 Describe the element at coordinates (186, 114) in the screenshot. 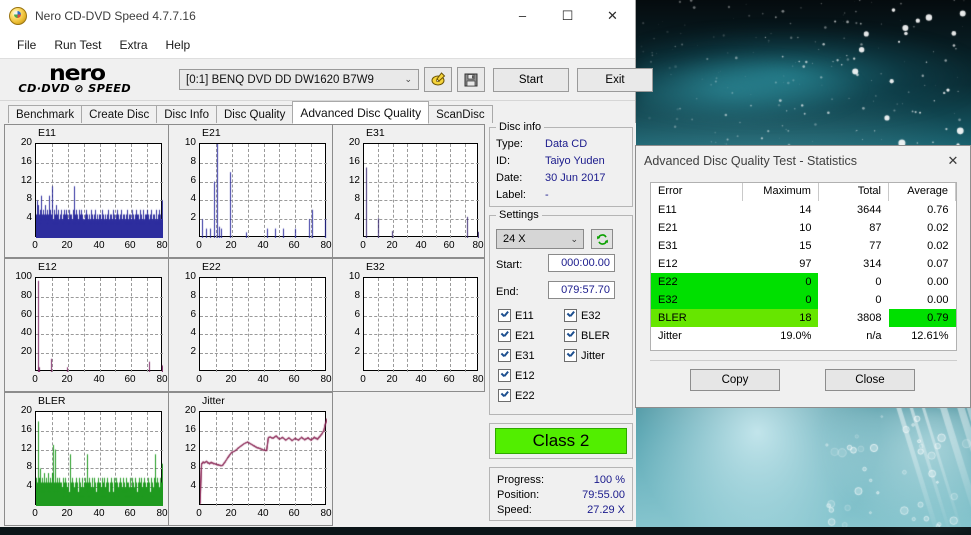

I see `tab-disc-info: Disc Info` at that location.